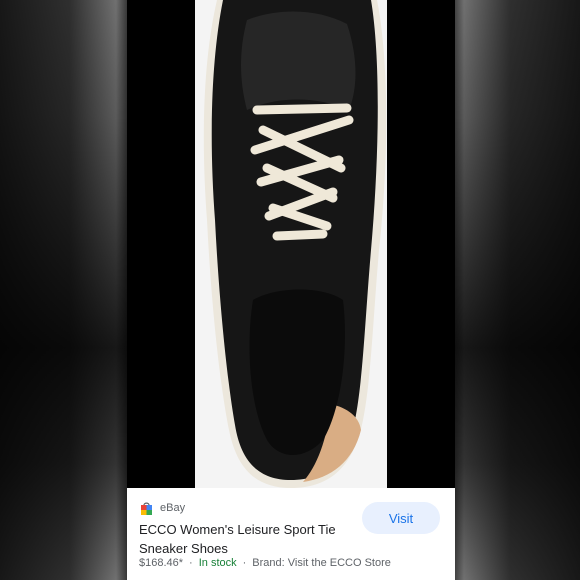 This screenshot has height=580, width=580. I want to click on source-row: eBay, so click(162, 508).